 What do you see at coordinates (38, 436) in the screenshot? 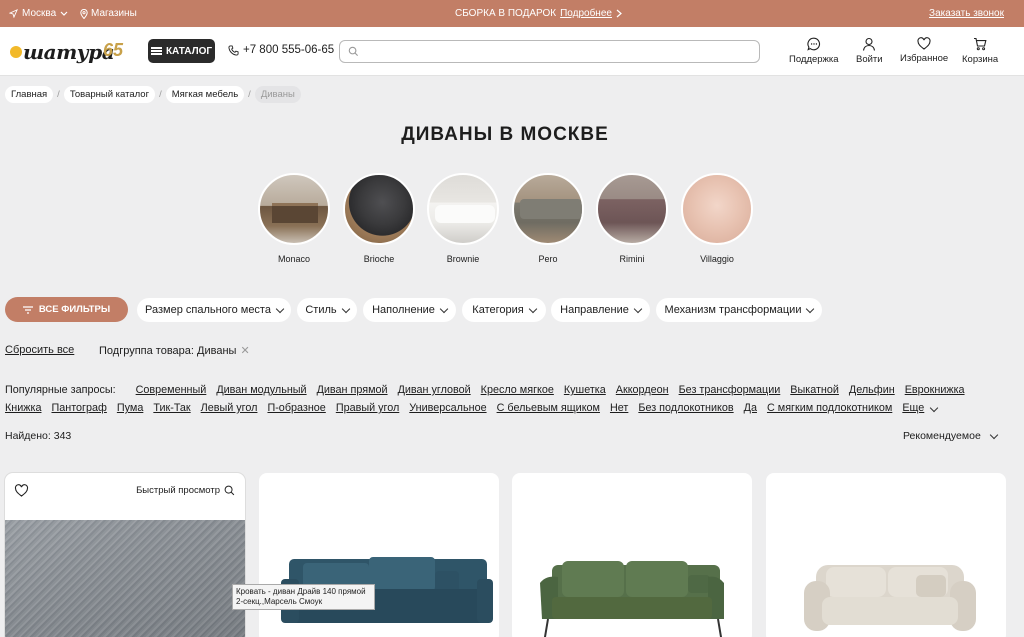
I see `results-count: Найдено: 343` at bounding box center [38, 436].